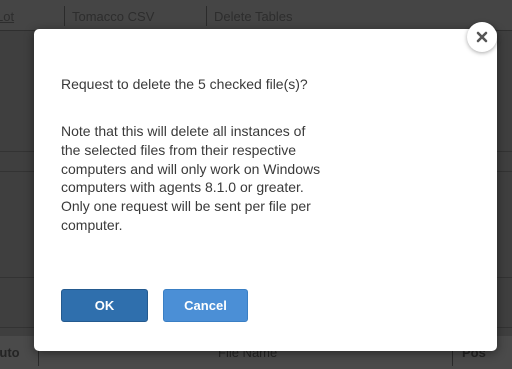  Describe the element at coordinates (104, 305) in the screenshot. I see `ok-button: OK` at that location.